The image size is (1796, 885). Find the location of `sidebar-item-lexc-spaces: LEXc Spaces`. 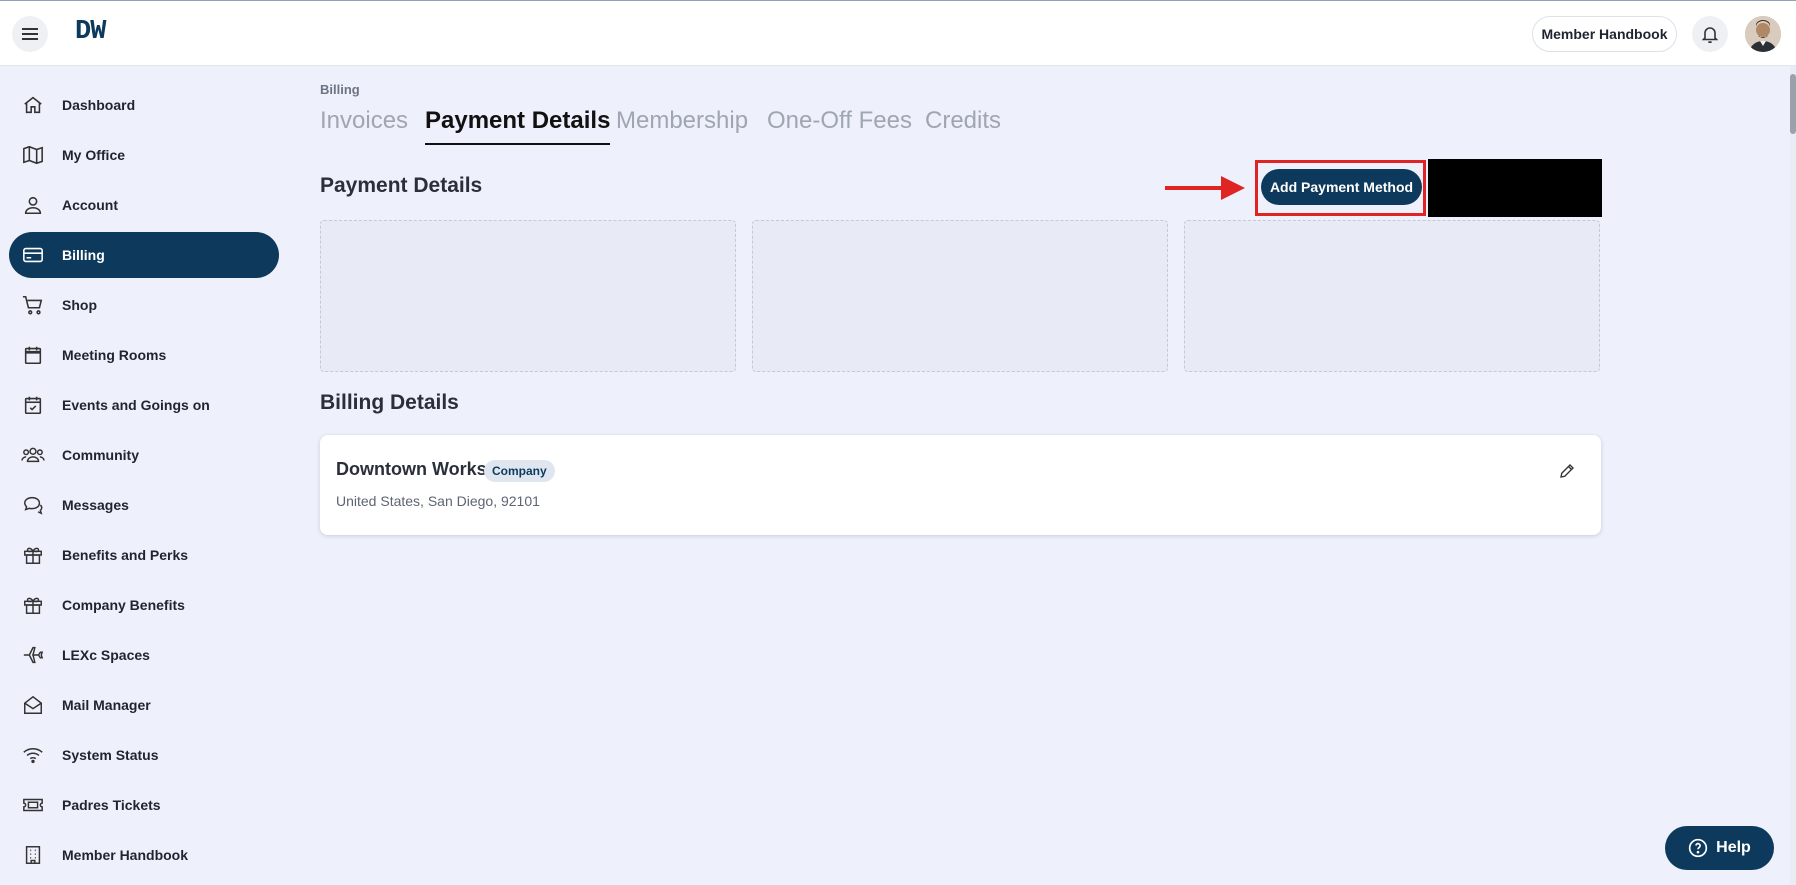

sidebar-item-lexc-spaces: LEXc Spaces is located at coordinates (144, 655).